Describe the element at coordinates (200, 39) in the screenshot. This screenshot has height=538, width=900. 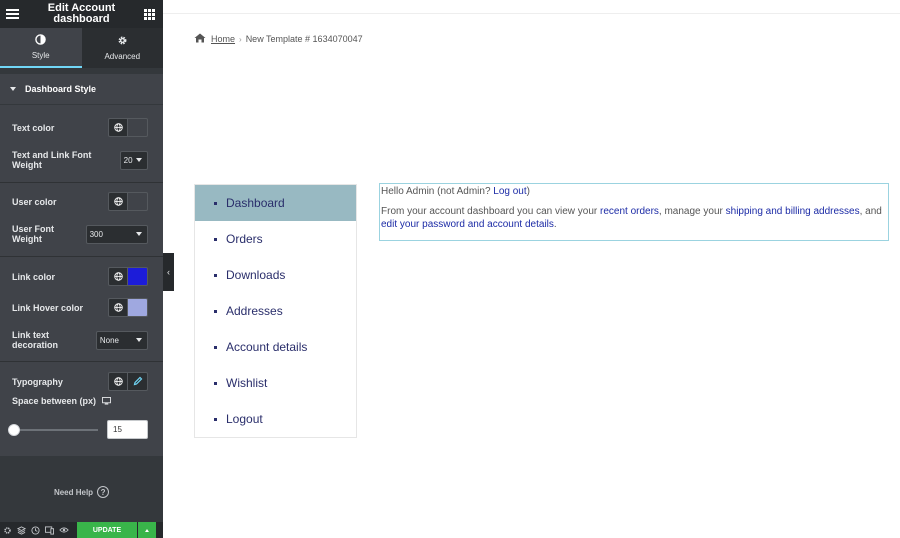
I see `home-icon` at that location.